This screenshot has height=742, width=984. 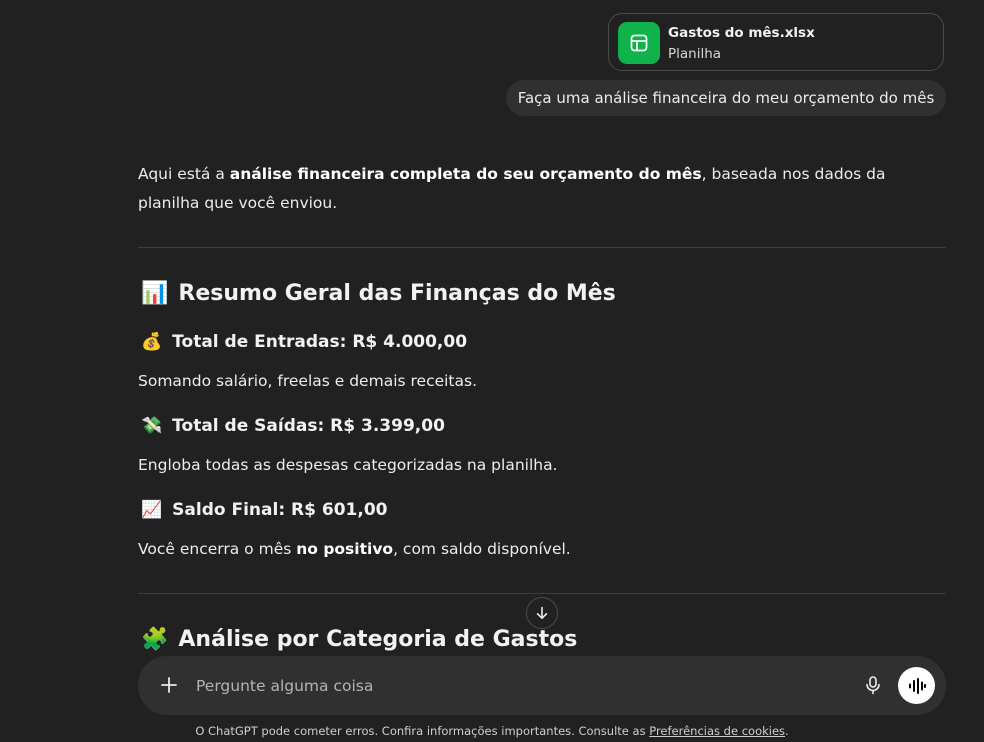 I want to click on plus-icon, so click(x=169, y=687).